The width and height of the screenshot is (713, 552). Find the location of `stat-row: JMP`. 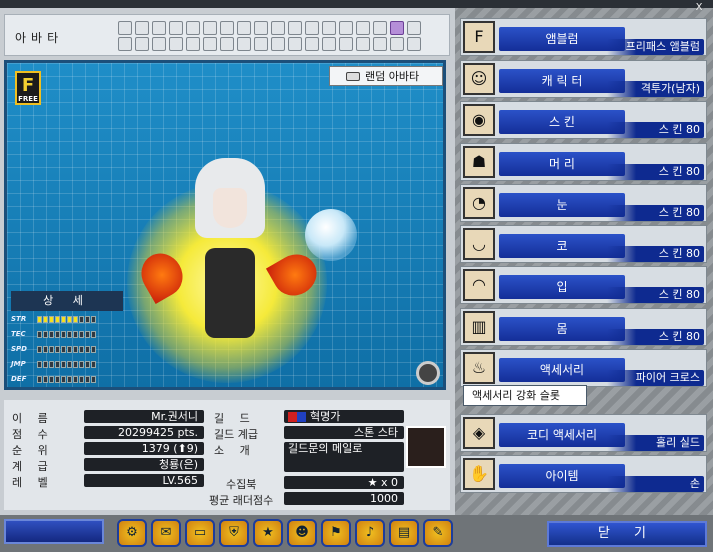

stat-row: JMP is located at coordinates (53, 364).